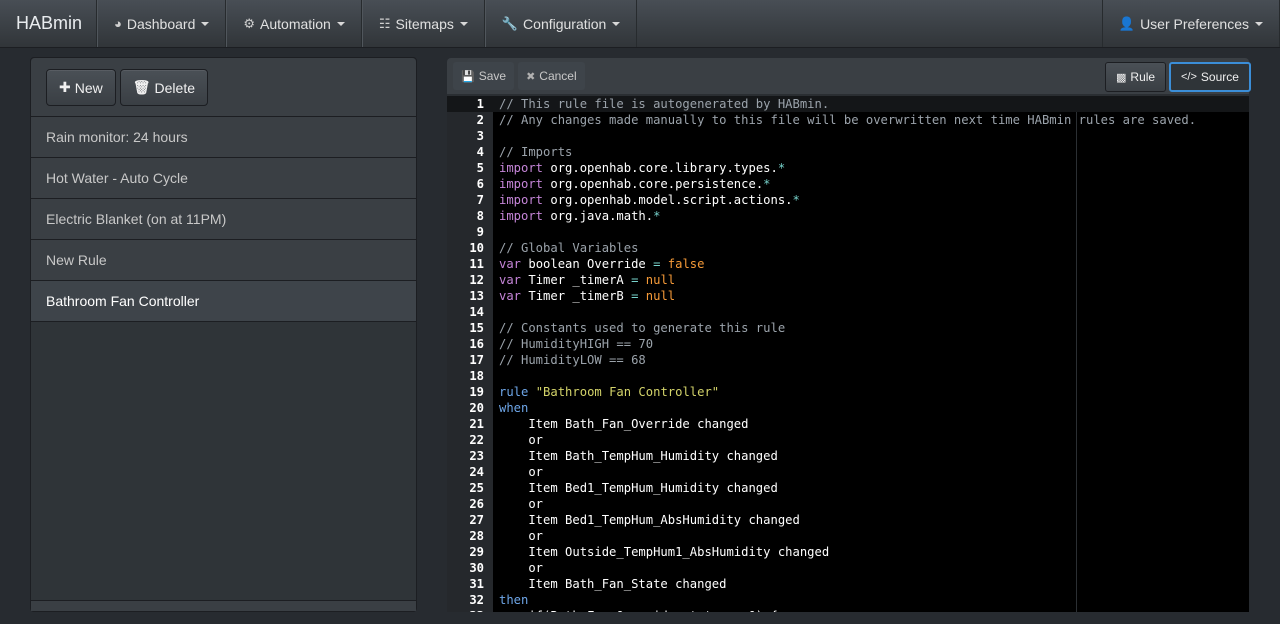  I want to click on code-text: // HumidityLOW == 68, so click(572, 360).